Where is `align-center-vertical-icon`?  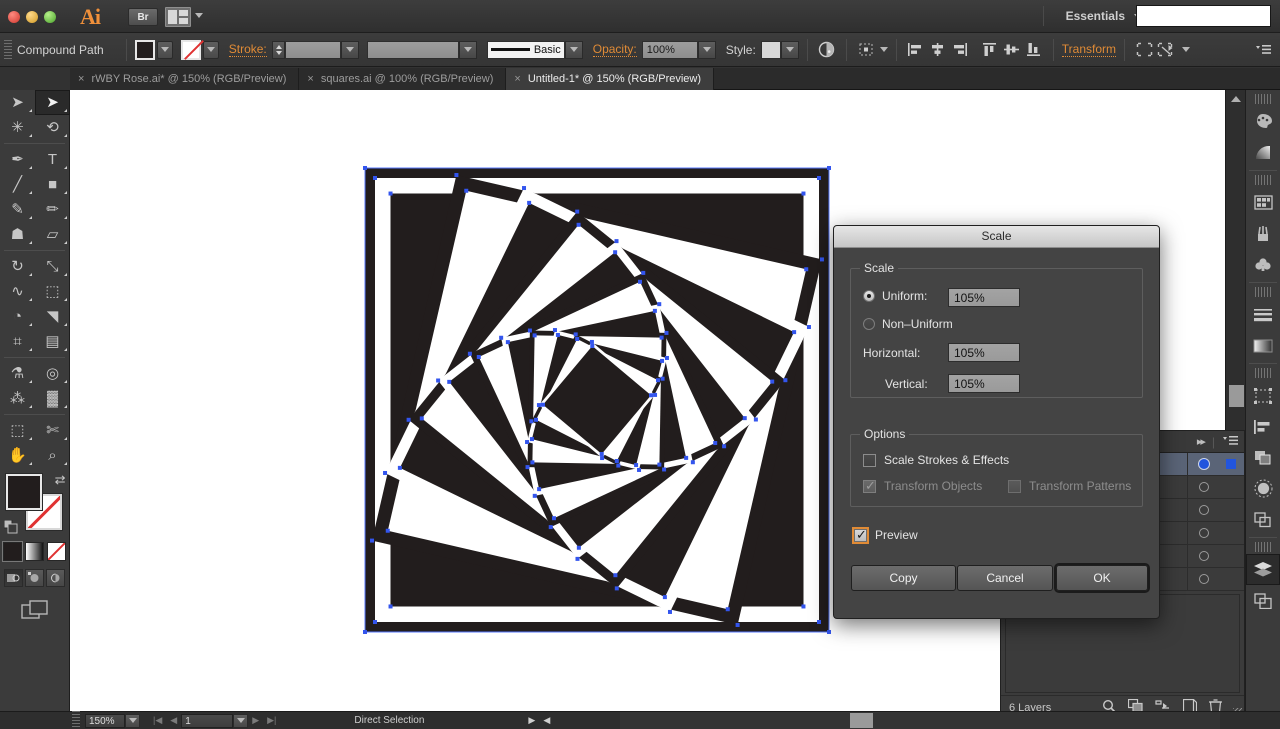
align-center-vertical-icon is located at coordinates (1012, 50).